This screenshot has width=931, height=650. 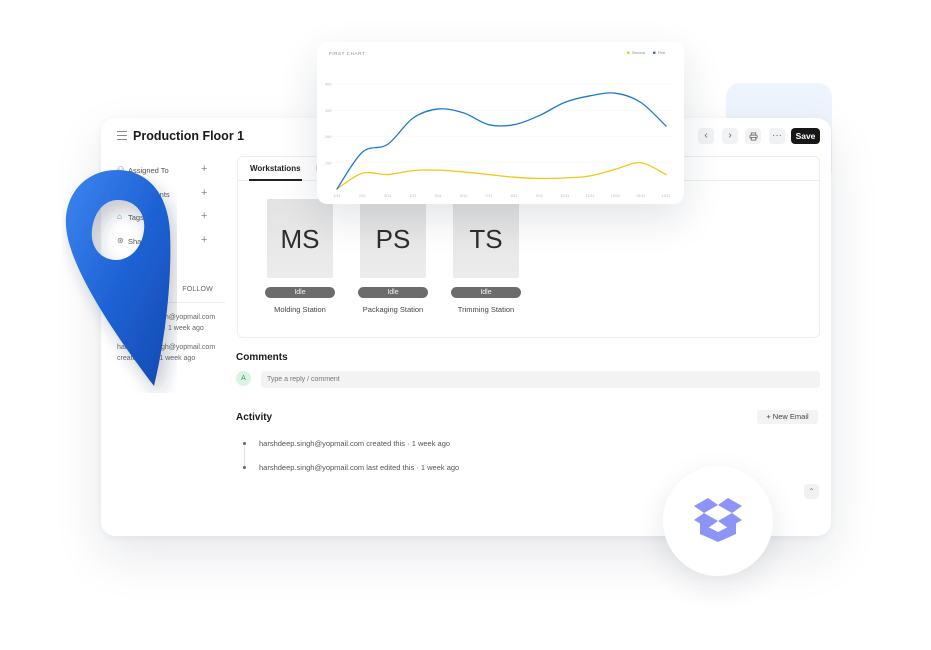 What do you see at coordinates (438, 196) in the screenshot?
I see `x-tick-label: 5/11` at bounding box center [438, 196].